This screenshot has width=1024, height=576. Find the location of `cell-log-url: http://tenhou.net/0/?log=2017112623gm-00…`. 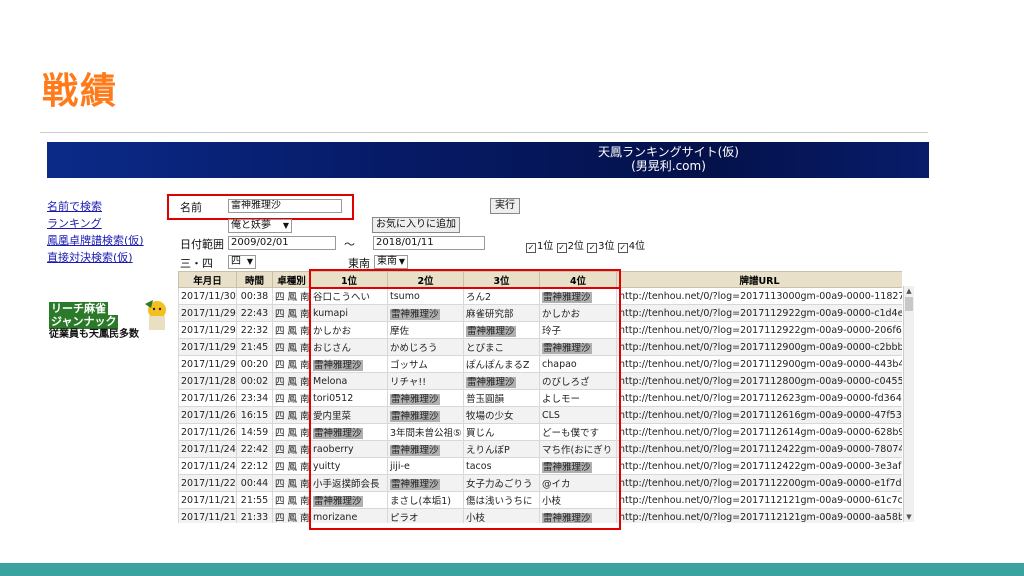

cell-log-url: http://tenhou.net/0/?log=2017112623gm-00… is located at coordinates (759, 398).